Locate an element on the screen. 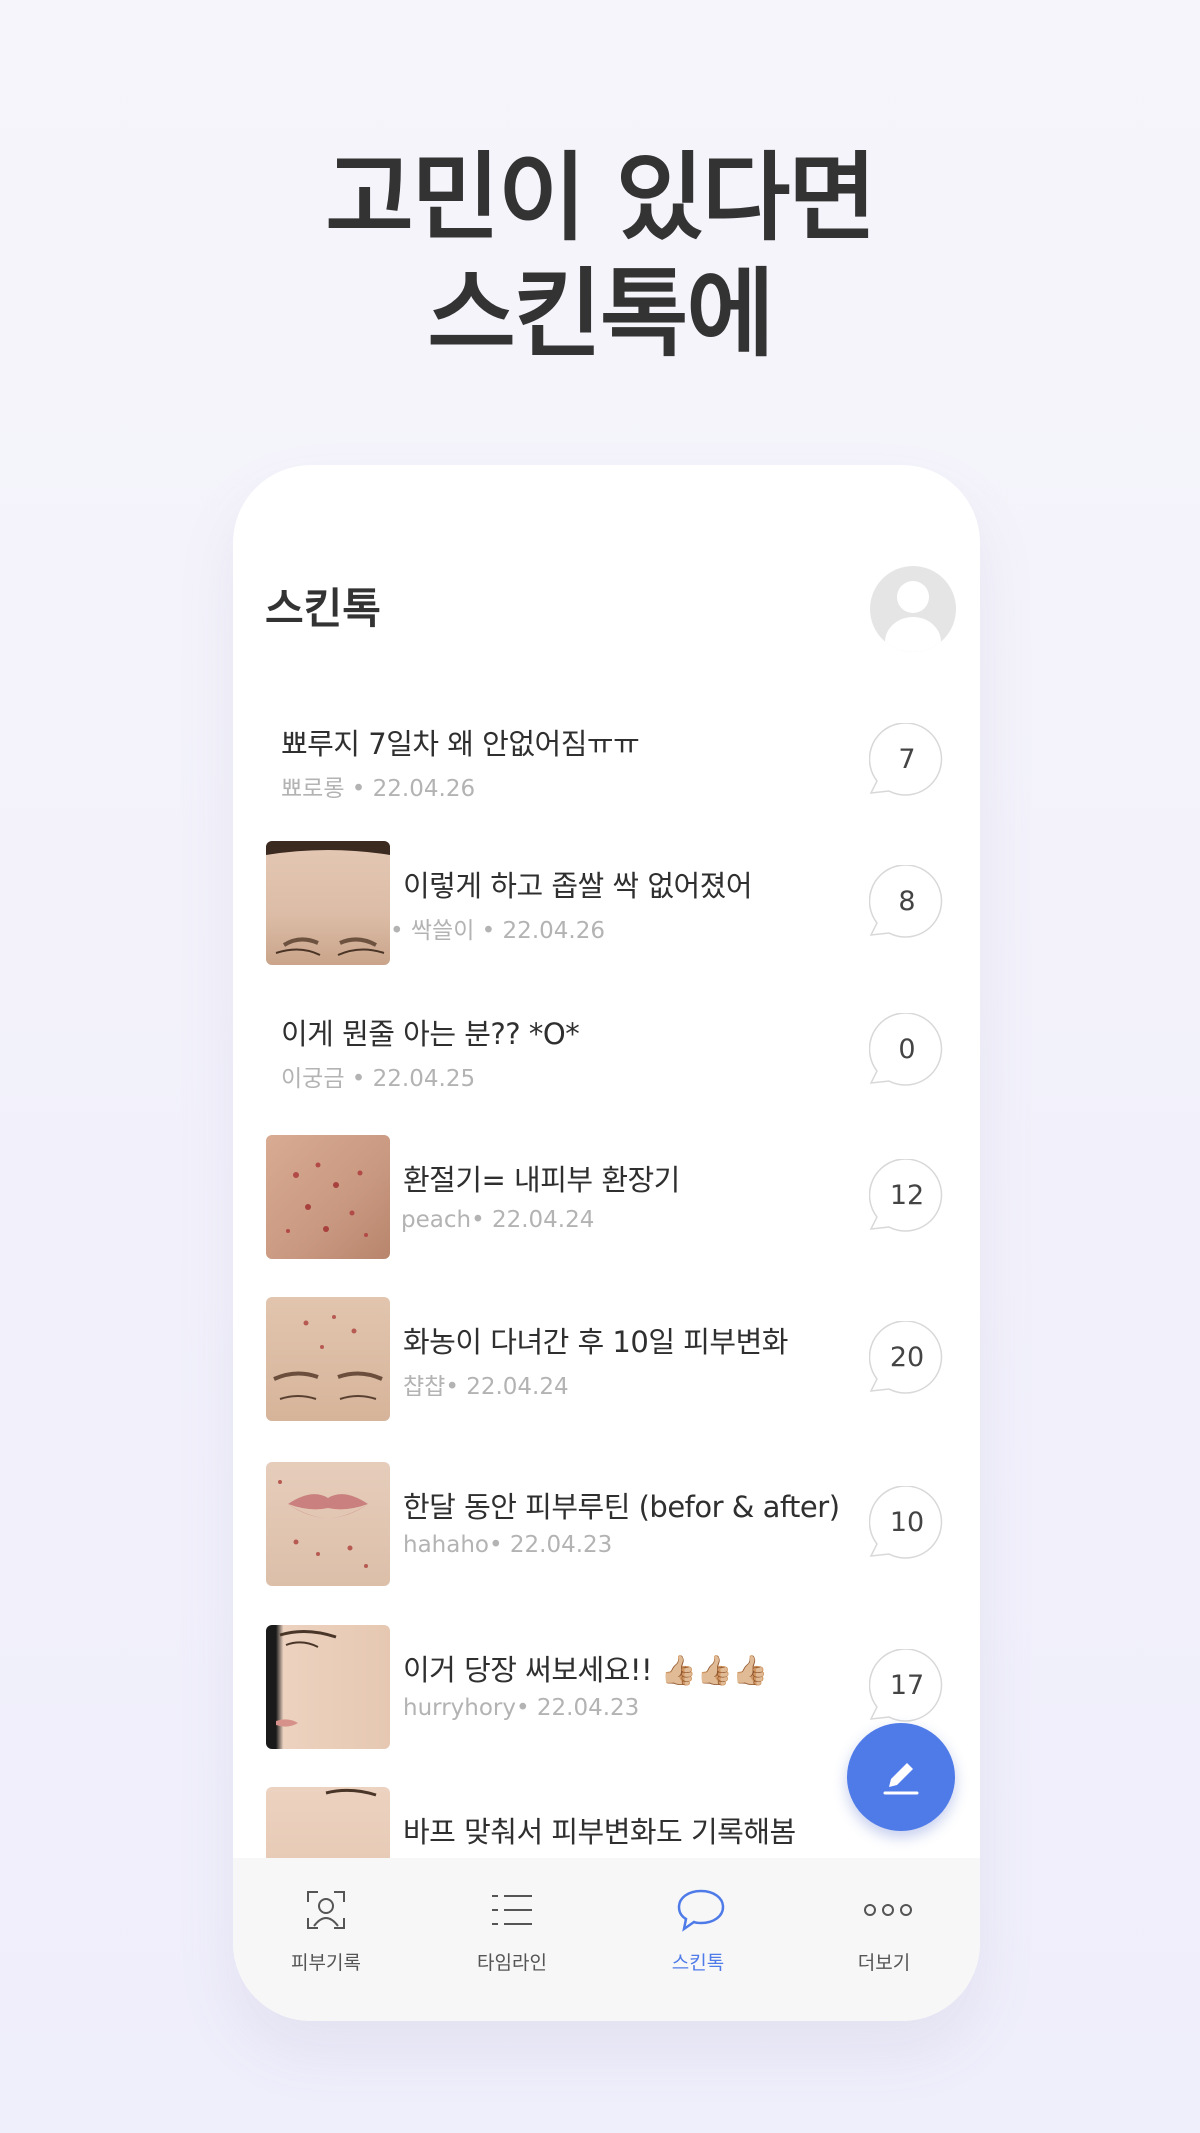  comment-count: 20 is located at coordinates (907, 1357).